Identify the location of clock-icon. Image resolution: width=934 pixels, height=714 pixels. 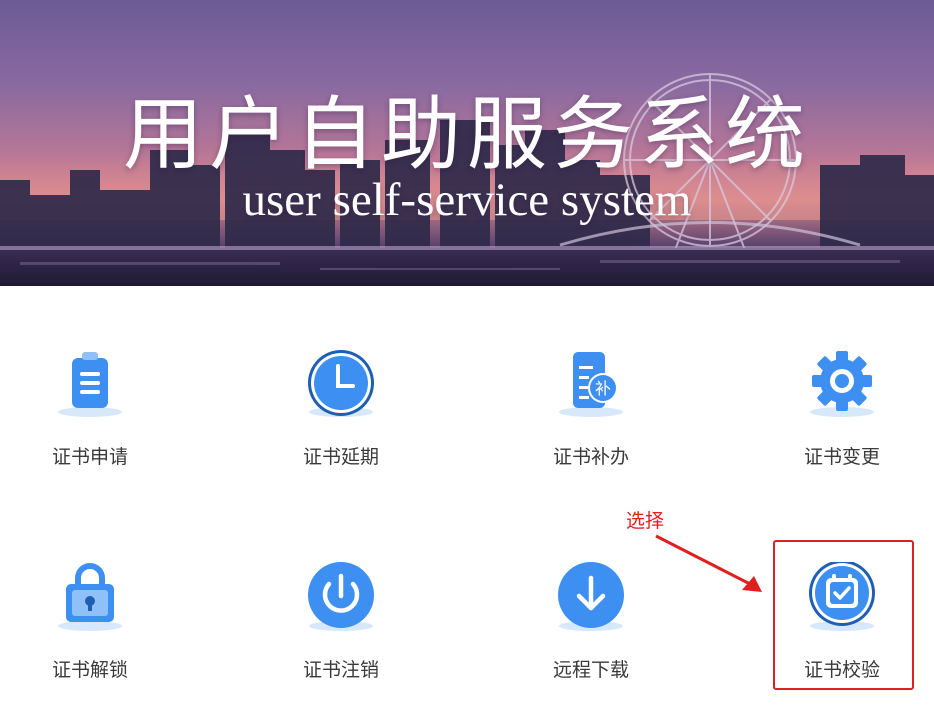
(341, 383).